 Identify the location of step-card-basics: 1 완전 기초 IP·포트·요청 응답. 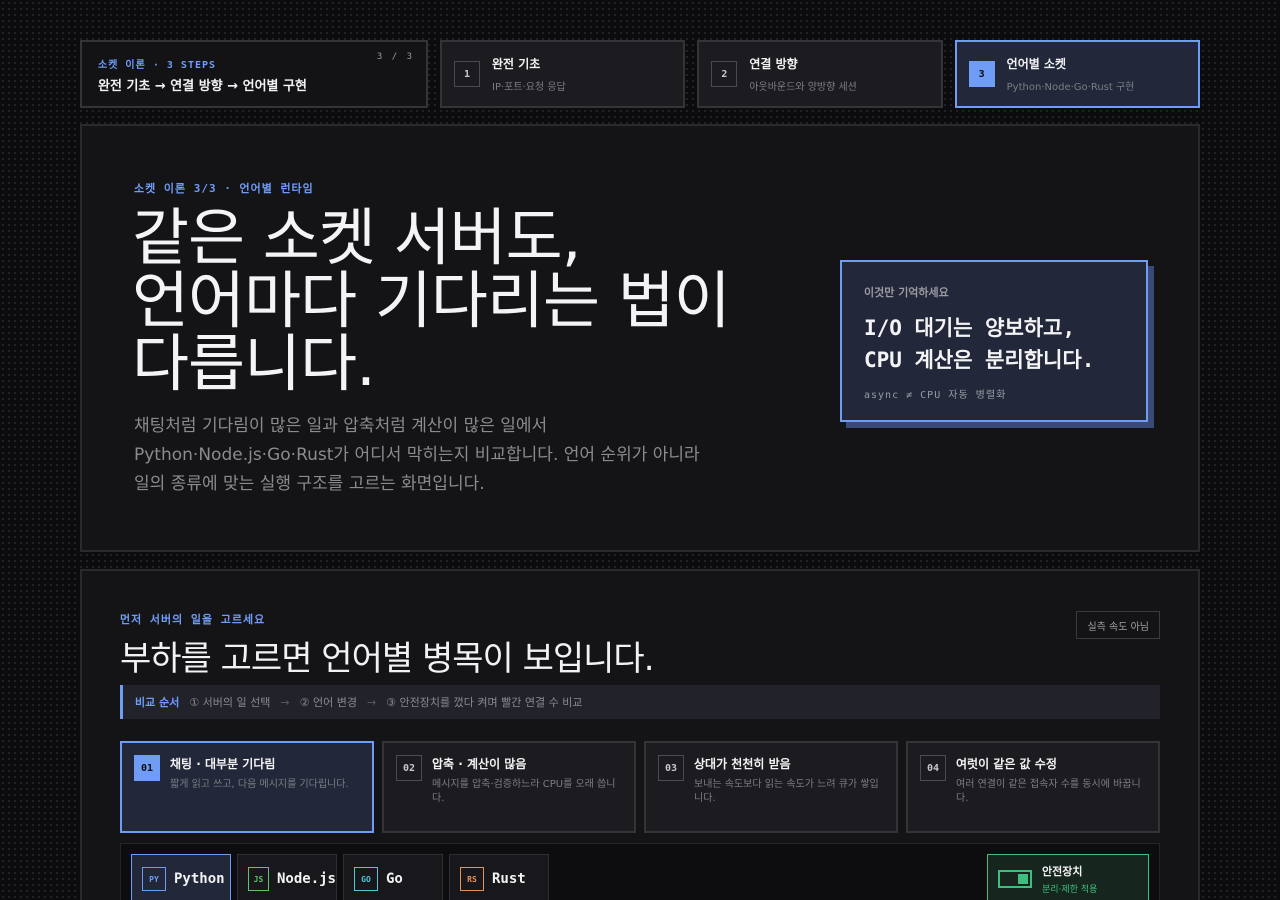
(563, 74).